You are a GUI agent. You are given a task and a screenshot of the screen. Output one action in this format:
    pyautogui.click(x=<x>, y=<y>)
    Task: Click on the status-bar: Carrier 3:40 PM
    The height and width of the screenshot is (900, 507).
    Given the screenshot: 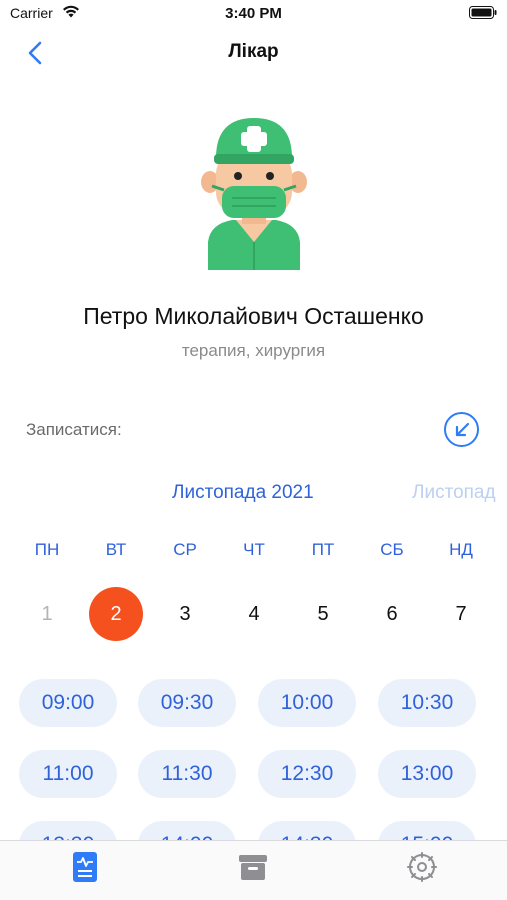 What is the action you would take?
    pyautogui.click(x=253, y=15)
    